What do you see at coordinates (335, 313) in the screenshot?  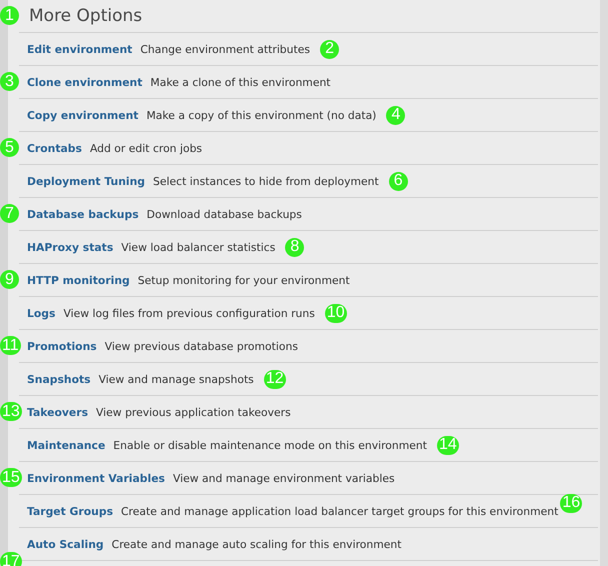 I see `number-marker: 10` at bounding box center [335, 313].